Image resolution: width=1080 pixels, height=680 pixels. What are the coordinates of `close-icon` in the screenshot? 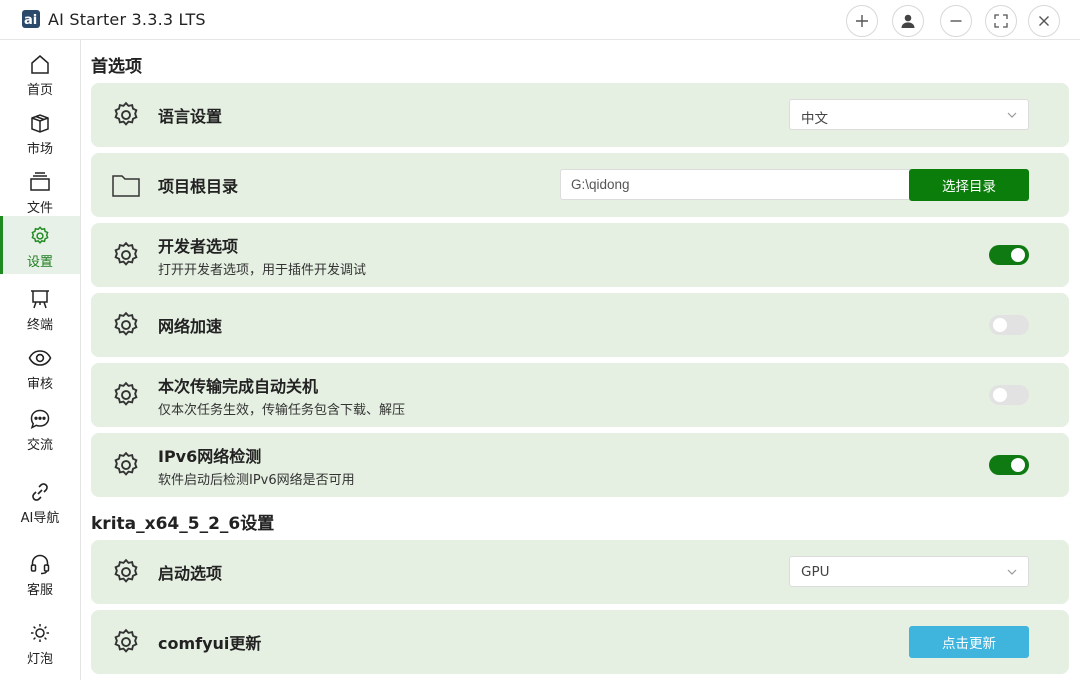 It's located at (1044, 21).